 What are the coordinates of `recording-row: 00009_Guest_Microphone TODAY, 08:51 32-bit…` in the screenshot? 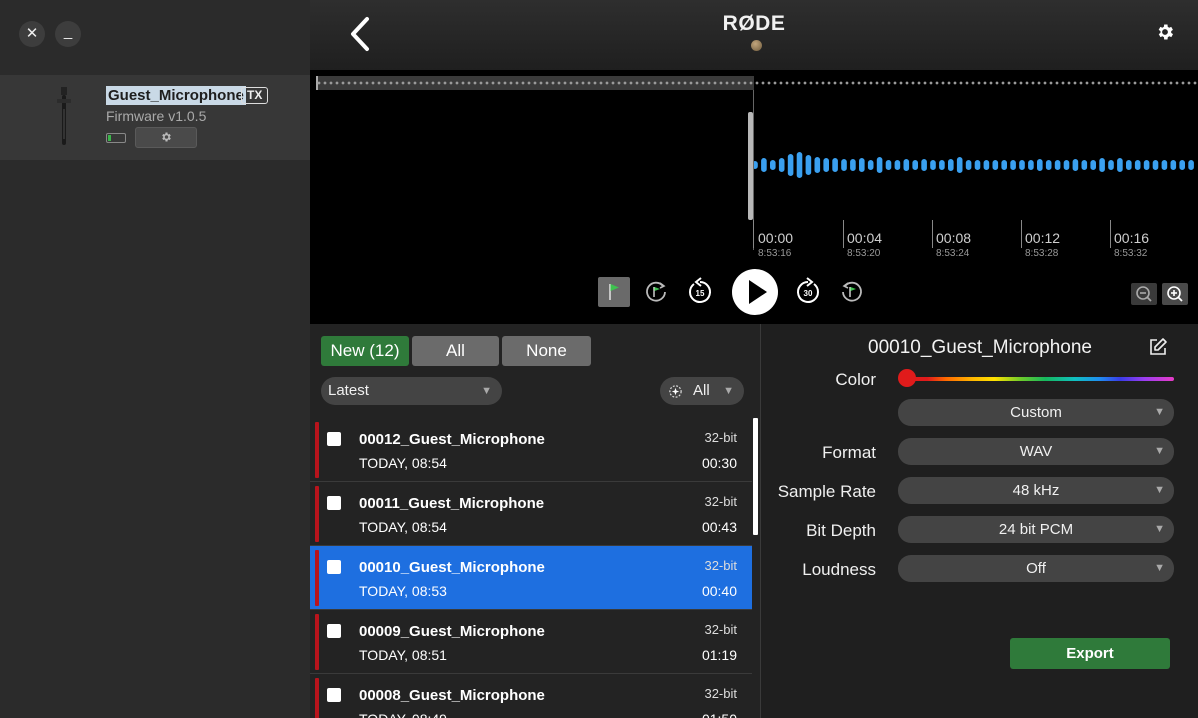 It's located at (531, 642).